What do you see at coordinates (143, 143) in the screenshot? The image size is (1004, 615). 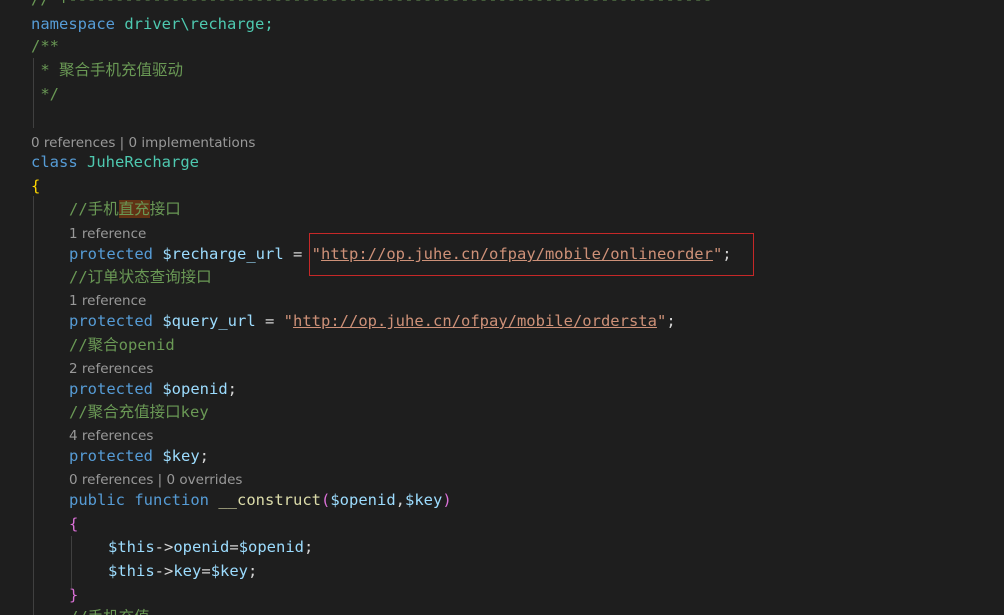 I see `class-codelens: 0 references | 0 implementations` at bounding box center [143, 143].